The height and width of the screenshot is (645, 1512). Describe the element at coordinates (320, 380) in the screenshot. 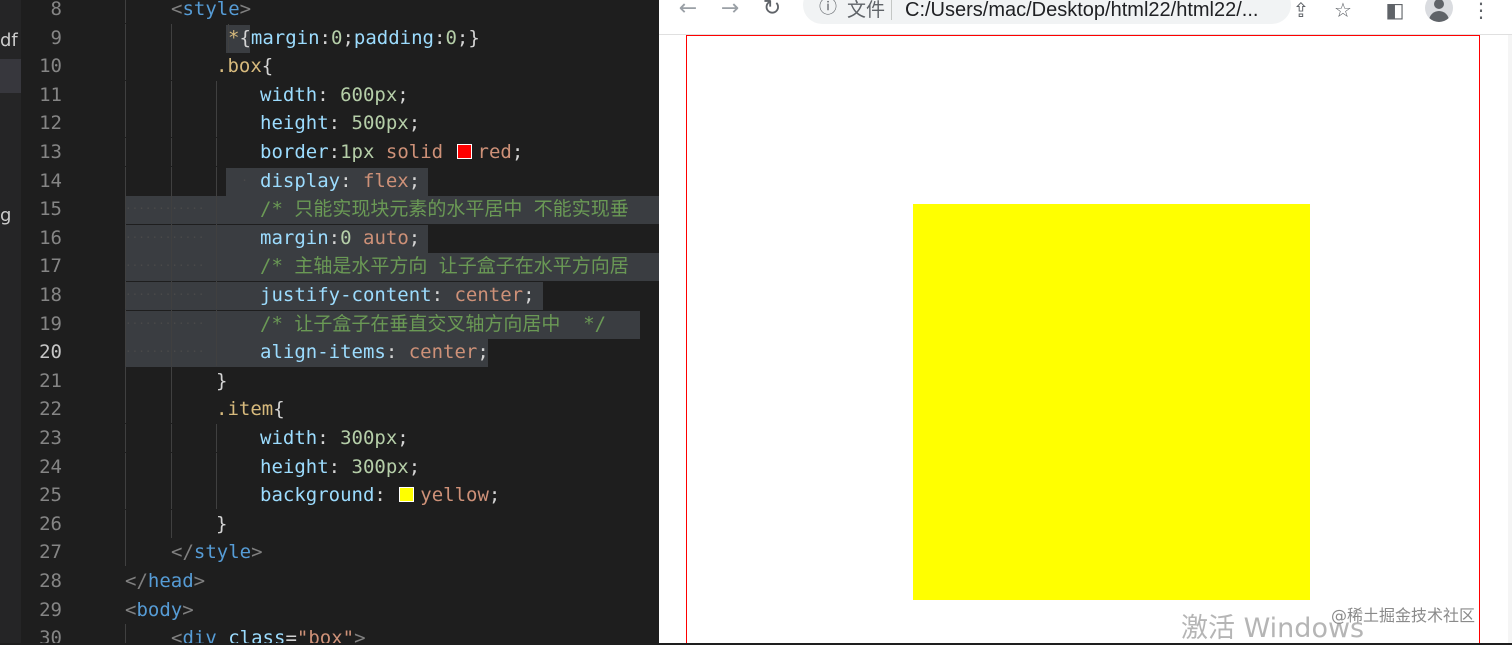

I see `code-line: 21}` at that location.